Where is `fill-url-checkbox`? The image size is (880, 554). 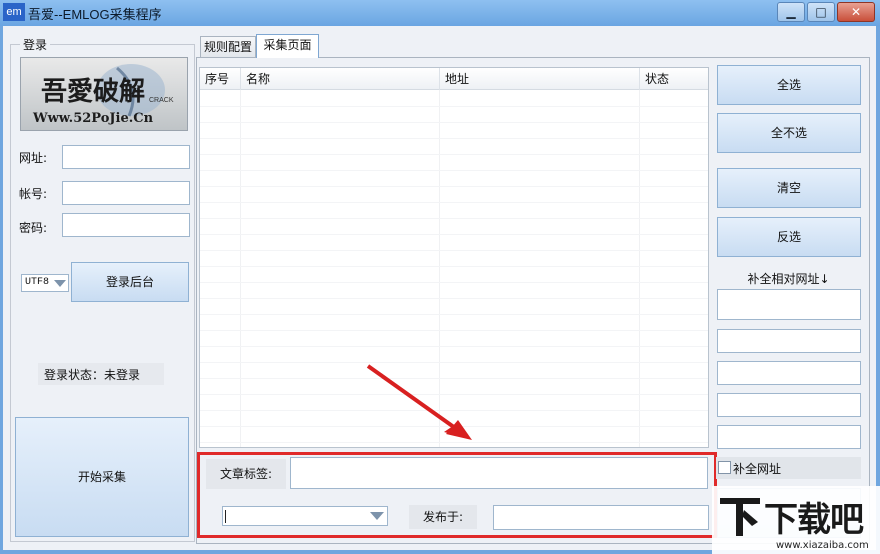
fill-url-checkbox is located at coordinates (724, 467).